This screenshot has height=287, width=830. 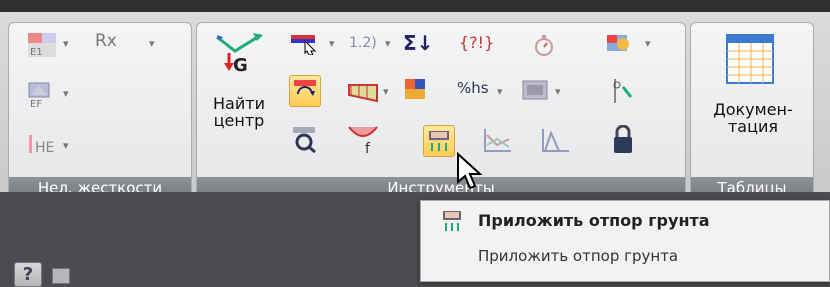 I want to click on pipes-icon, so click(x=622, y=91).